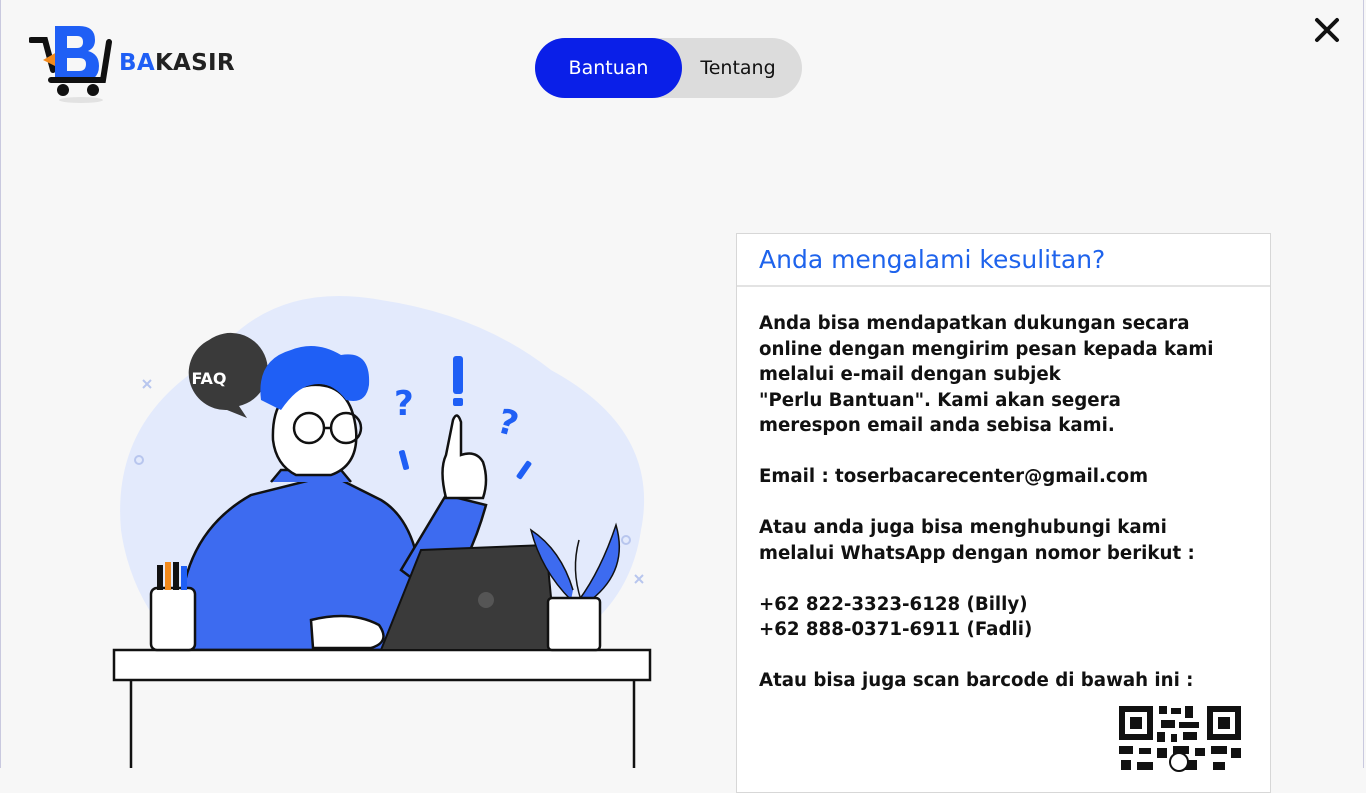 This screenshot has width=1366, height=793. What do you see at coordinates (137, 63) in the screenshot?
I see `app-name-prefix: BA` at bounding box center [137, 63].